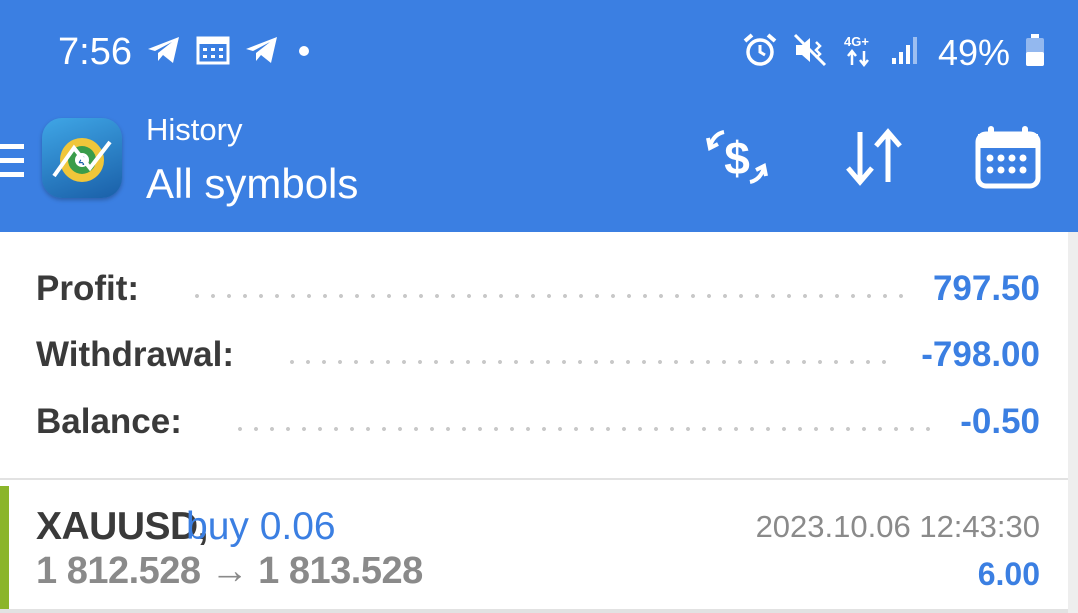 The height and width of the screenshot is (613, 1078). I want to click on row-divider, so click(534, 611).